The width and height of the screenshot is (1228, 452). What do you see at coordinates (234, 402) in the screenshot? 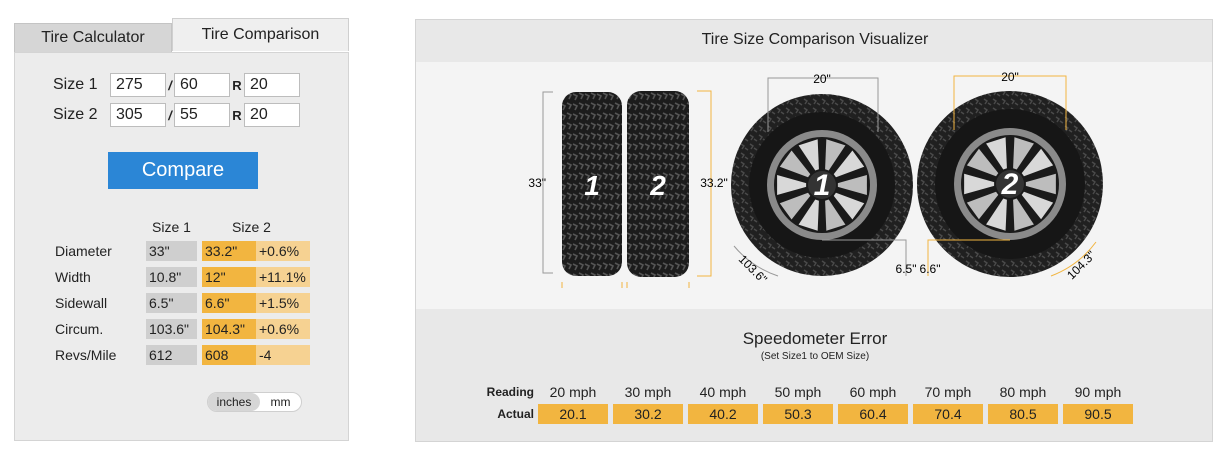
I see `units-inches-option: inches` at bounding box center [234, 402].